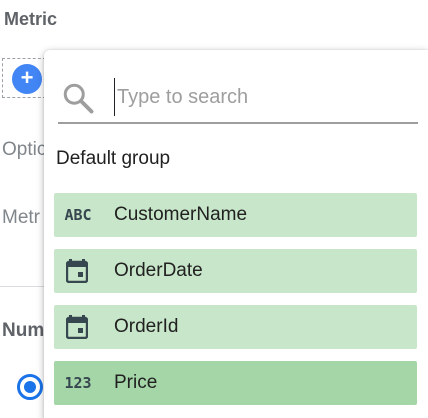  What do you see at coordinates (23, 330) in the screenshot?
I see `number-format-heading: Num` at bounding box center [23, 330].